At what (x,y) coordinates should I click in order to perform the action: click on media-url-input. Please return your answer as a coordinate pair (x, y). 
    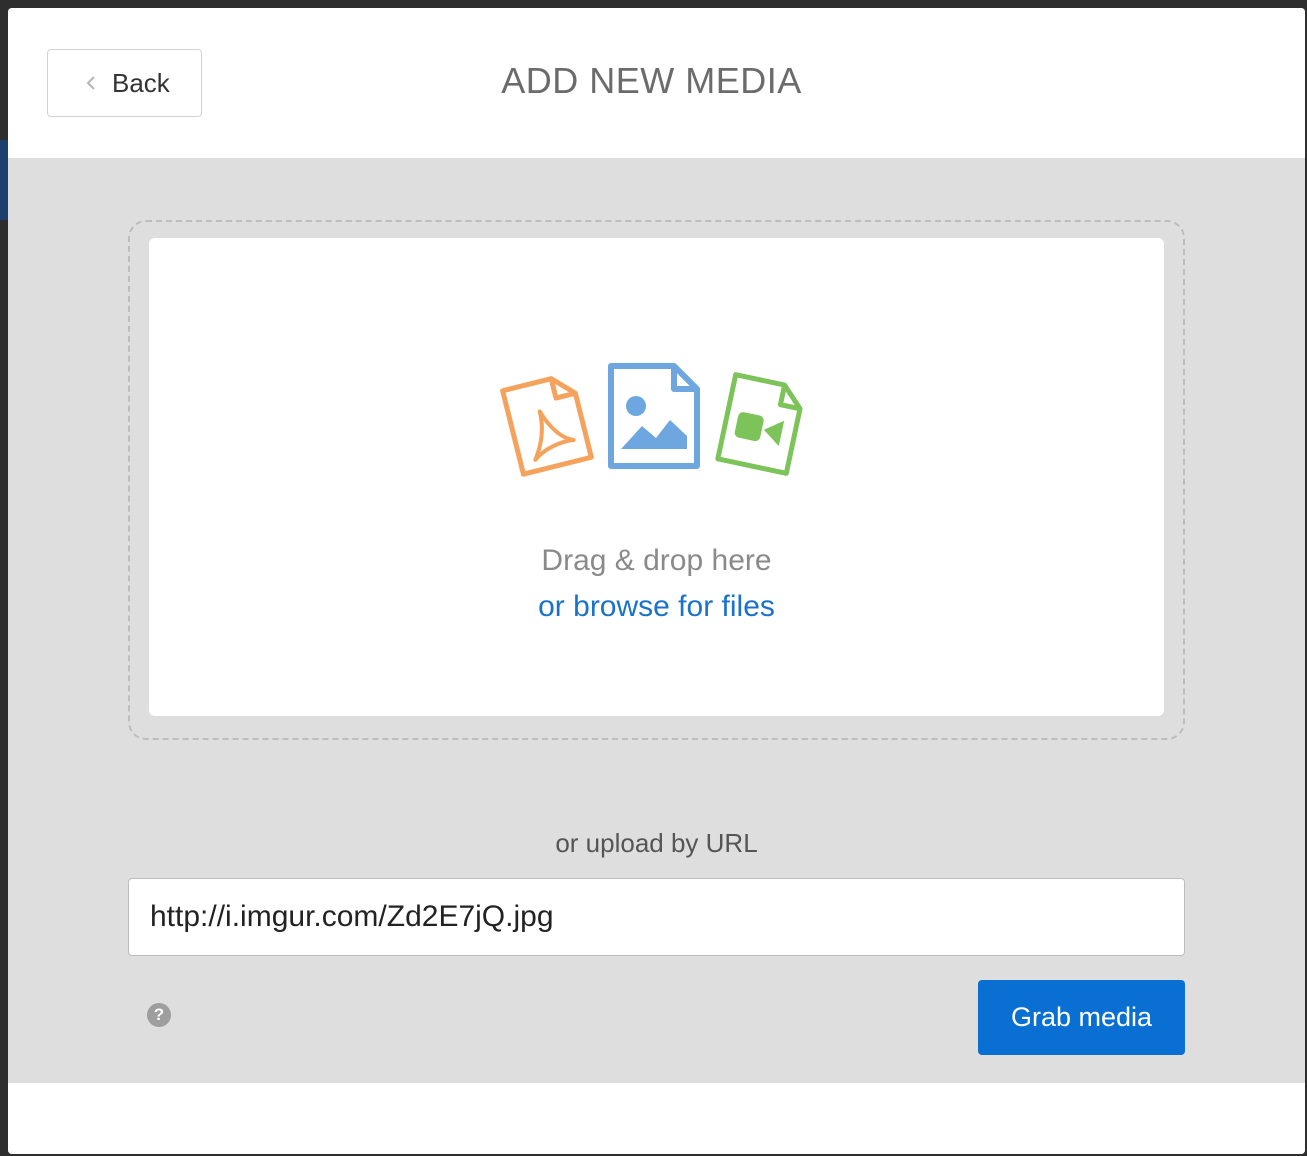
    Looking at the image, I should click on (656, 917).